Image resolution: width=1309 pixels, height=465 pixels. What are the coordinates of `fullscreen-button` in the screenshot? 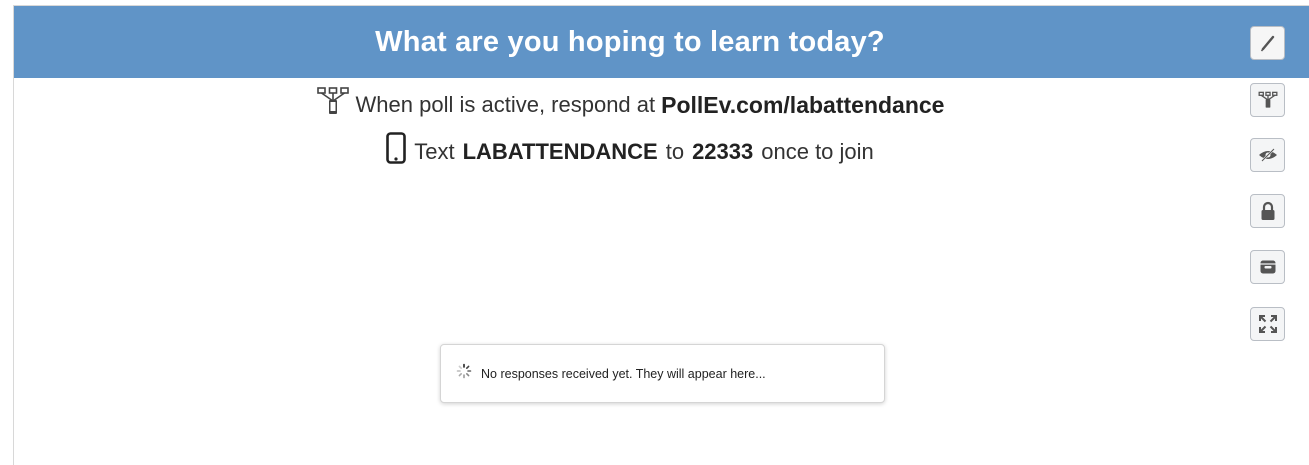 It's located at (1267, 324).